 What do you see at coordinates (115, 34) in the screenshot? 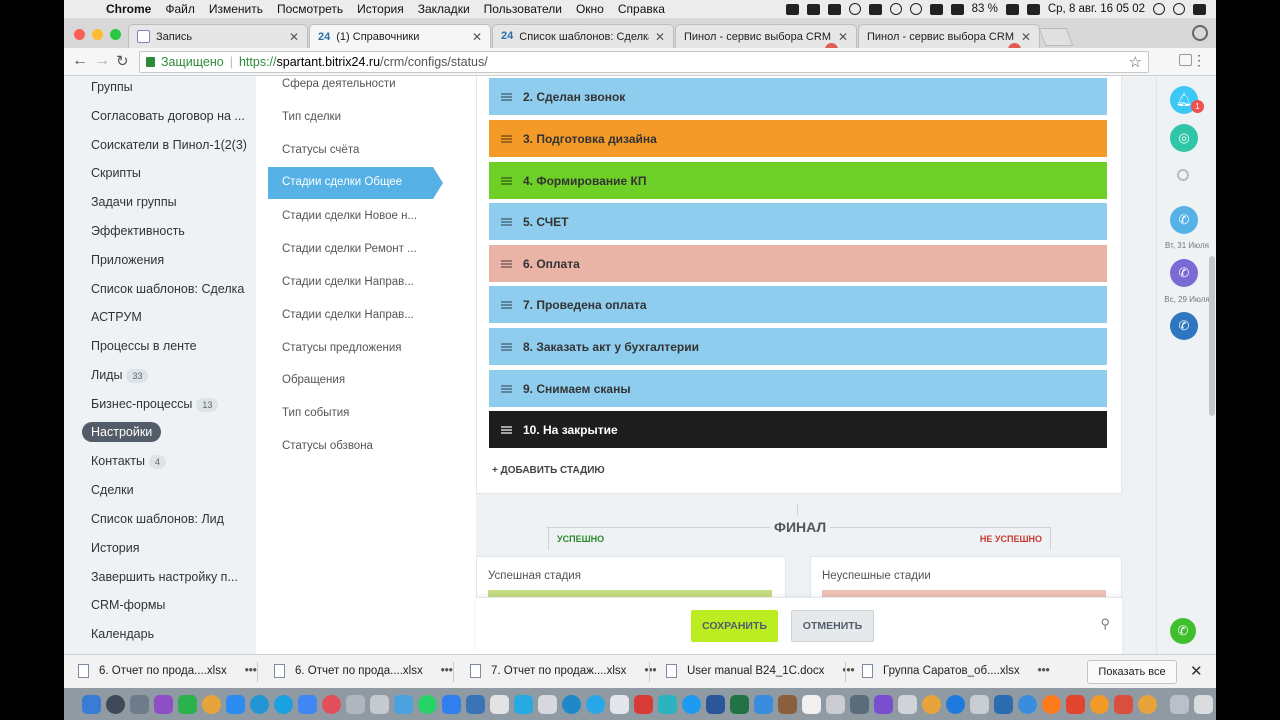
I see `zoom-window-button` at bounding box center [115, 34].